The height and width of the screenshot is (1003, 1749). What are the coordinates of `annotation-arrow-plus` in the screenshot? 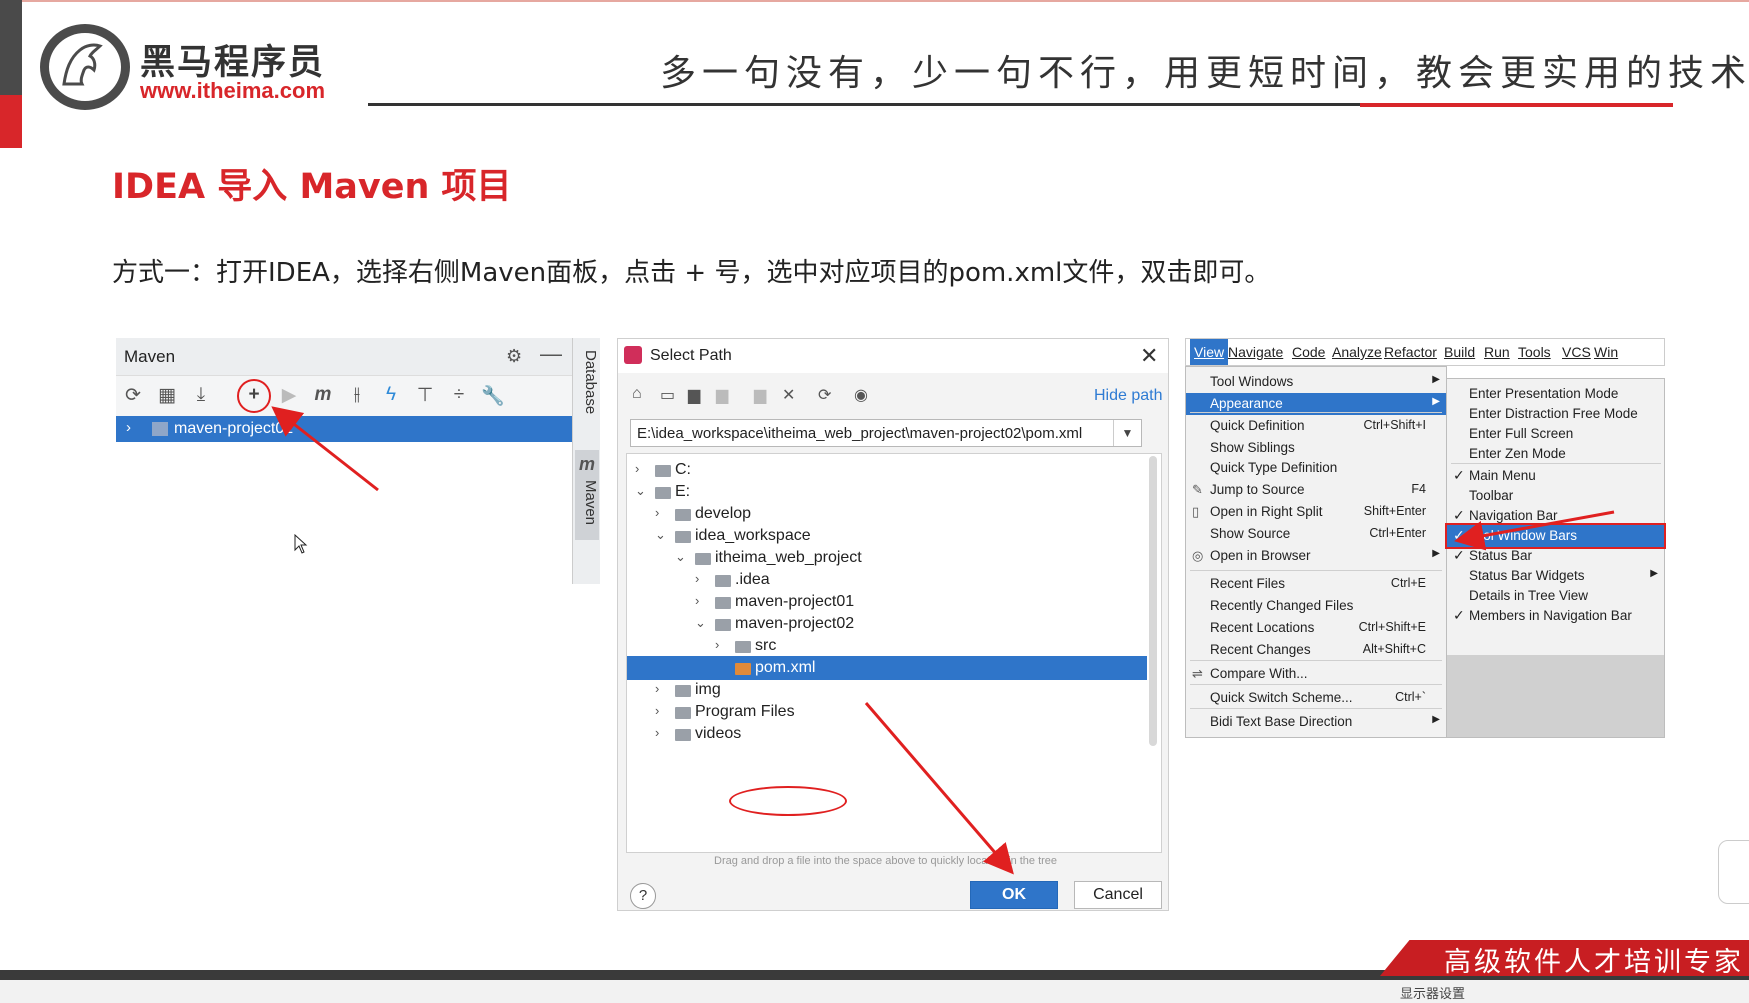 It's located at (325, 449).